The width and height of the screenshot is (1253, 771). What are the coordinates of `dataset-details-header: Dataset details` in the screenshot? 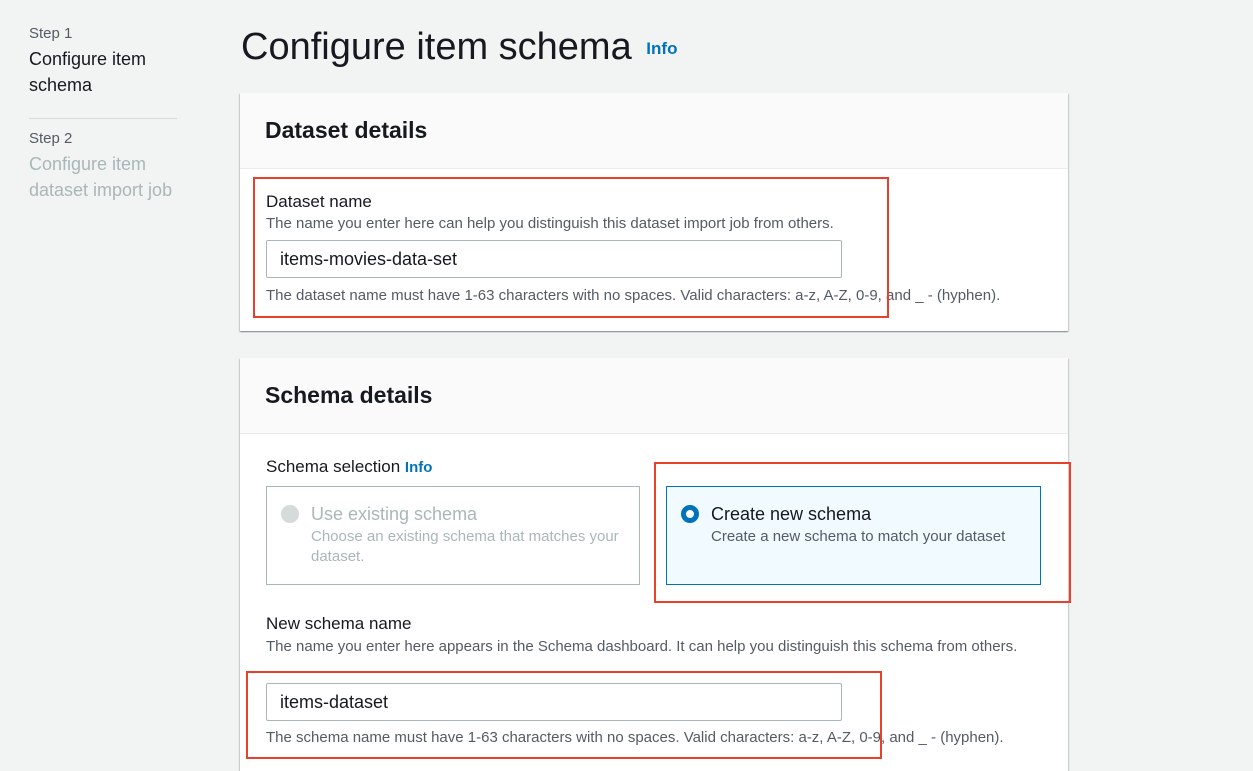 It's located at (654, 131).